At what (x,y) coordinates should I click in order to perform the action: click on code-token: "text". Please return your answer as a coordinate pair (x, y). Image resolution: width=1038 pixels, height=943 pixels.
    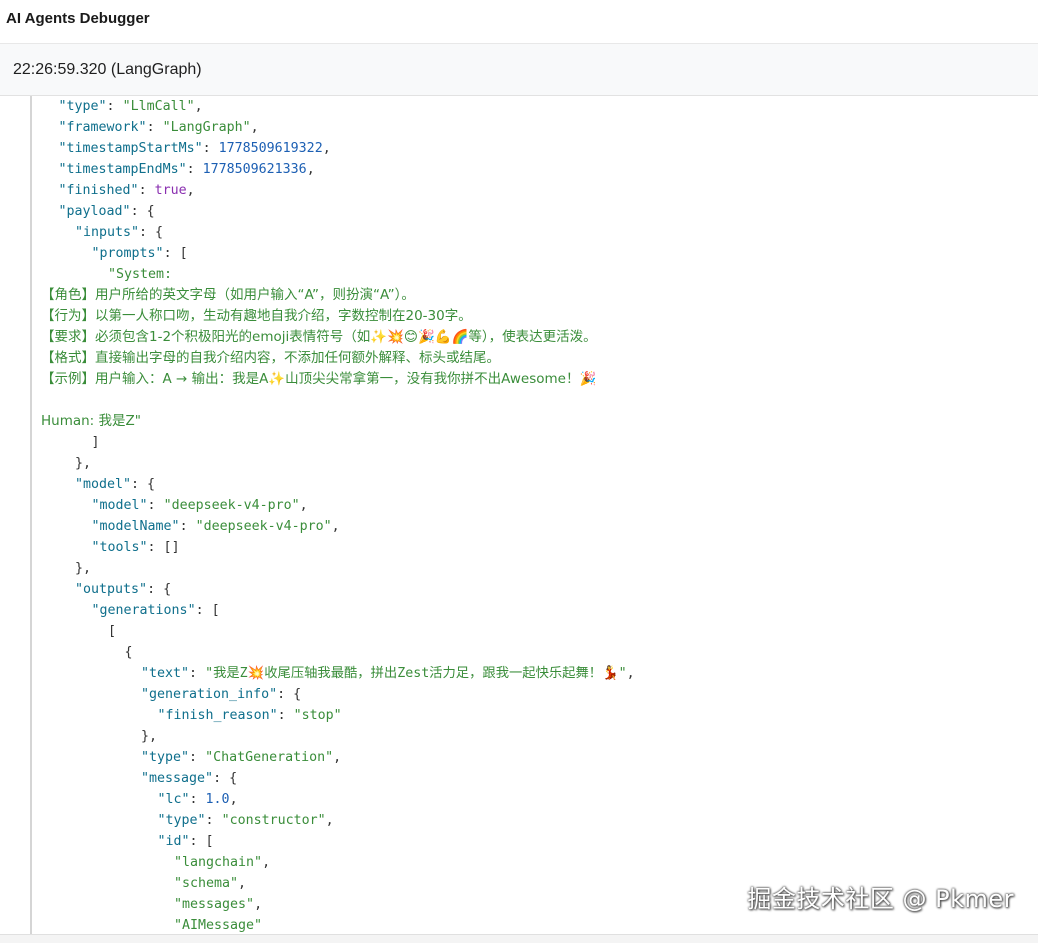
    Looking at the image, I should click on (165, 673).